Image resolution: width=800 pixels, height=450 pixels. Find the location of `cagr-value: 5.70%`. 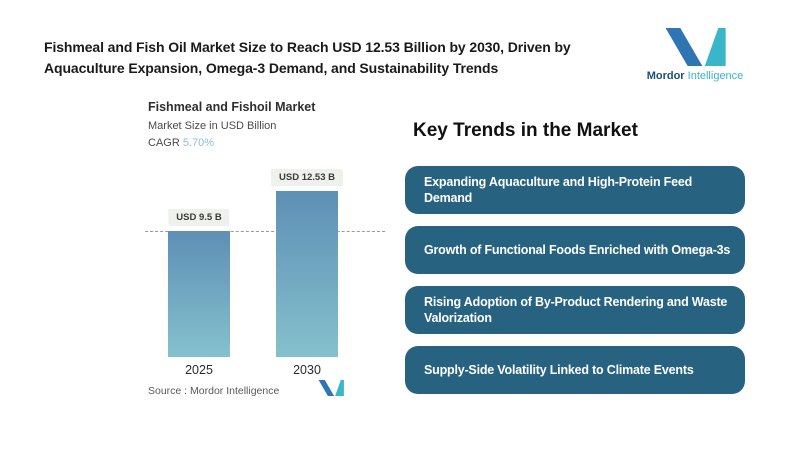

cagr-value: 5.70% is located at coordinates (198, 143).